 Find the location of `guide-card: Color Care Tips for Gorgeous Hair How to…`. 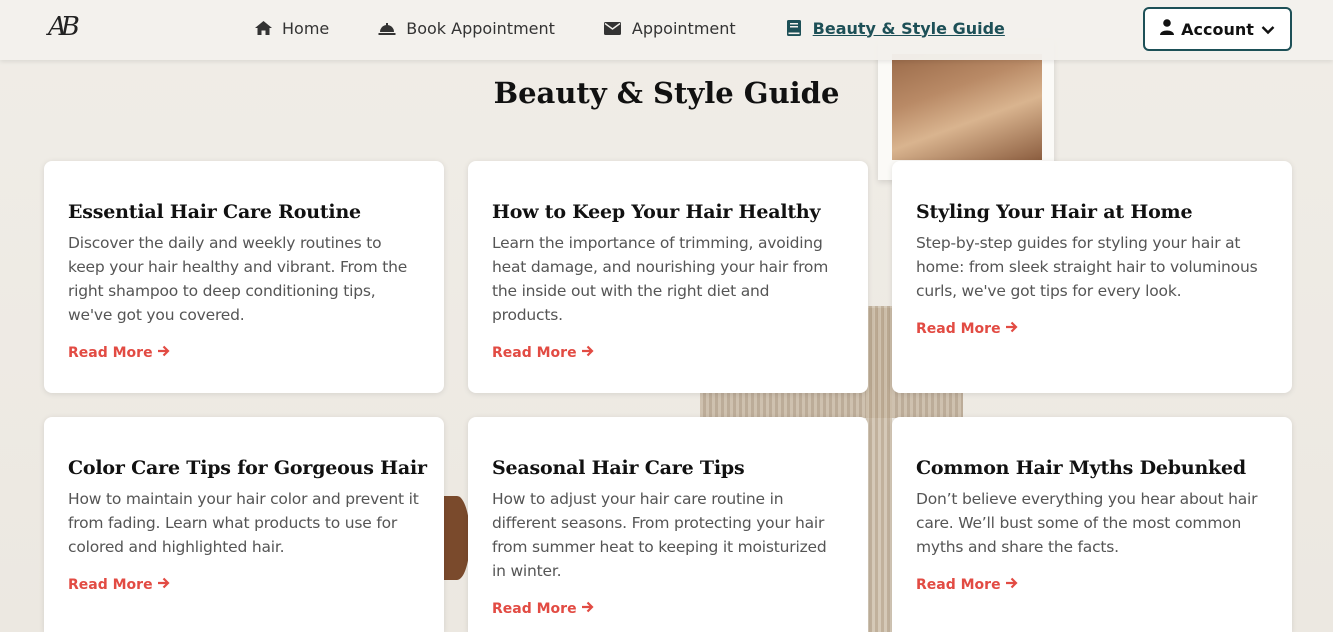

guide-card: Color Care Tips for Gorgeous Hair How to… is located at coordinates (244, 524).